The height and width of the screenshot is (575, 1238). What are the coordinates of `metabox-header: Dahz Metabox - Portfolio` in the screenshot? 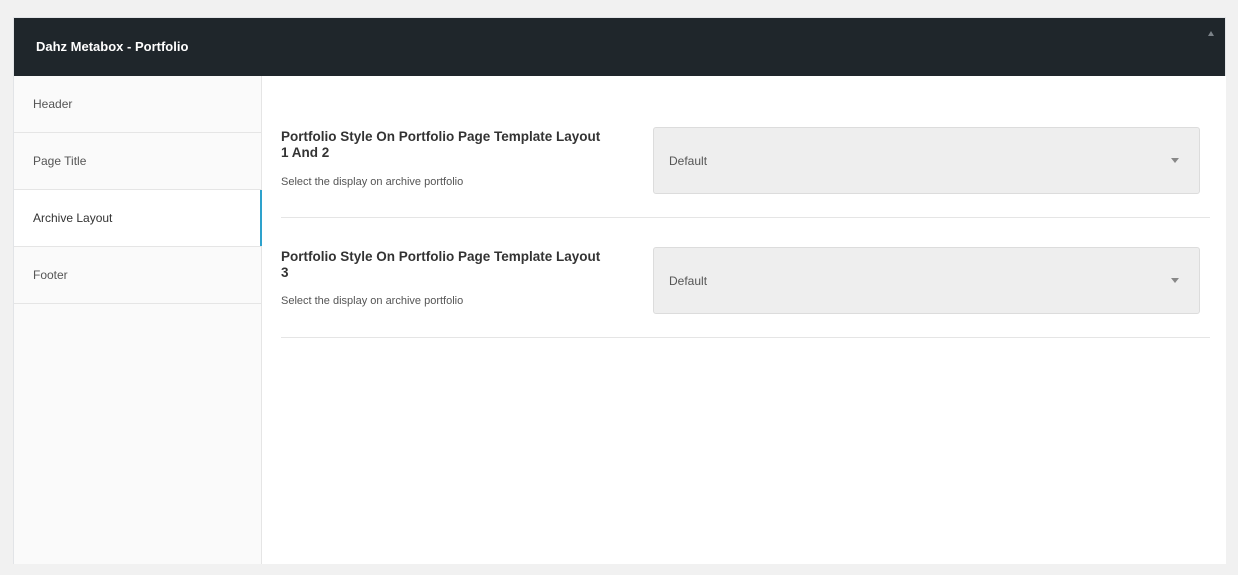 It's located at (619, 47).